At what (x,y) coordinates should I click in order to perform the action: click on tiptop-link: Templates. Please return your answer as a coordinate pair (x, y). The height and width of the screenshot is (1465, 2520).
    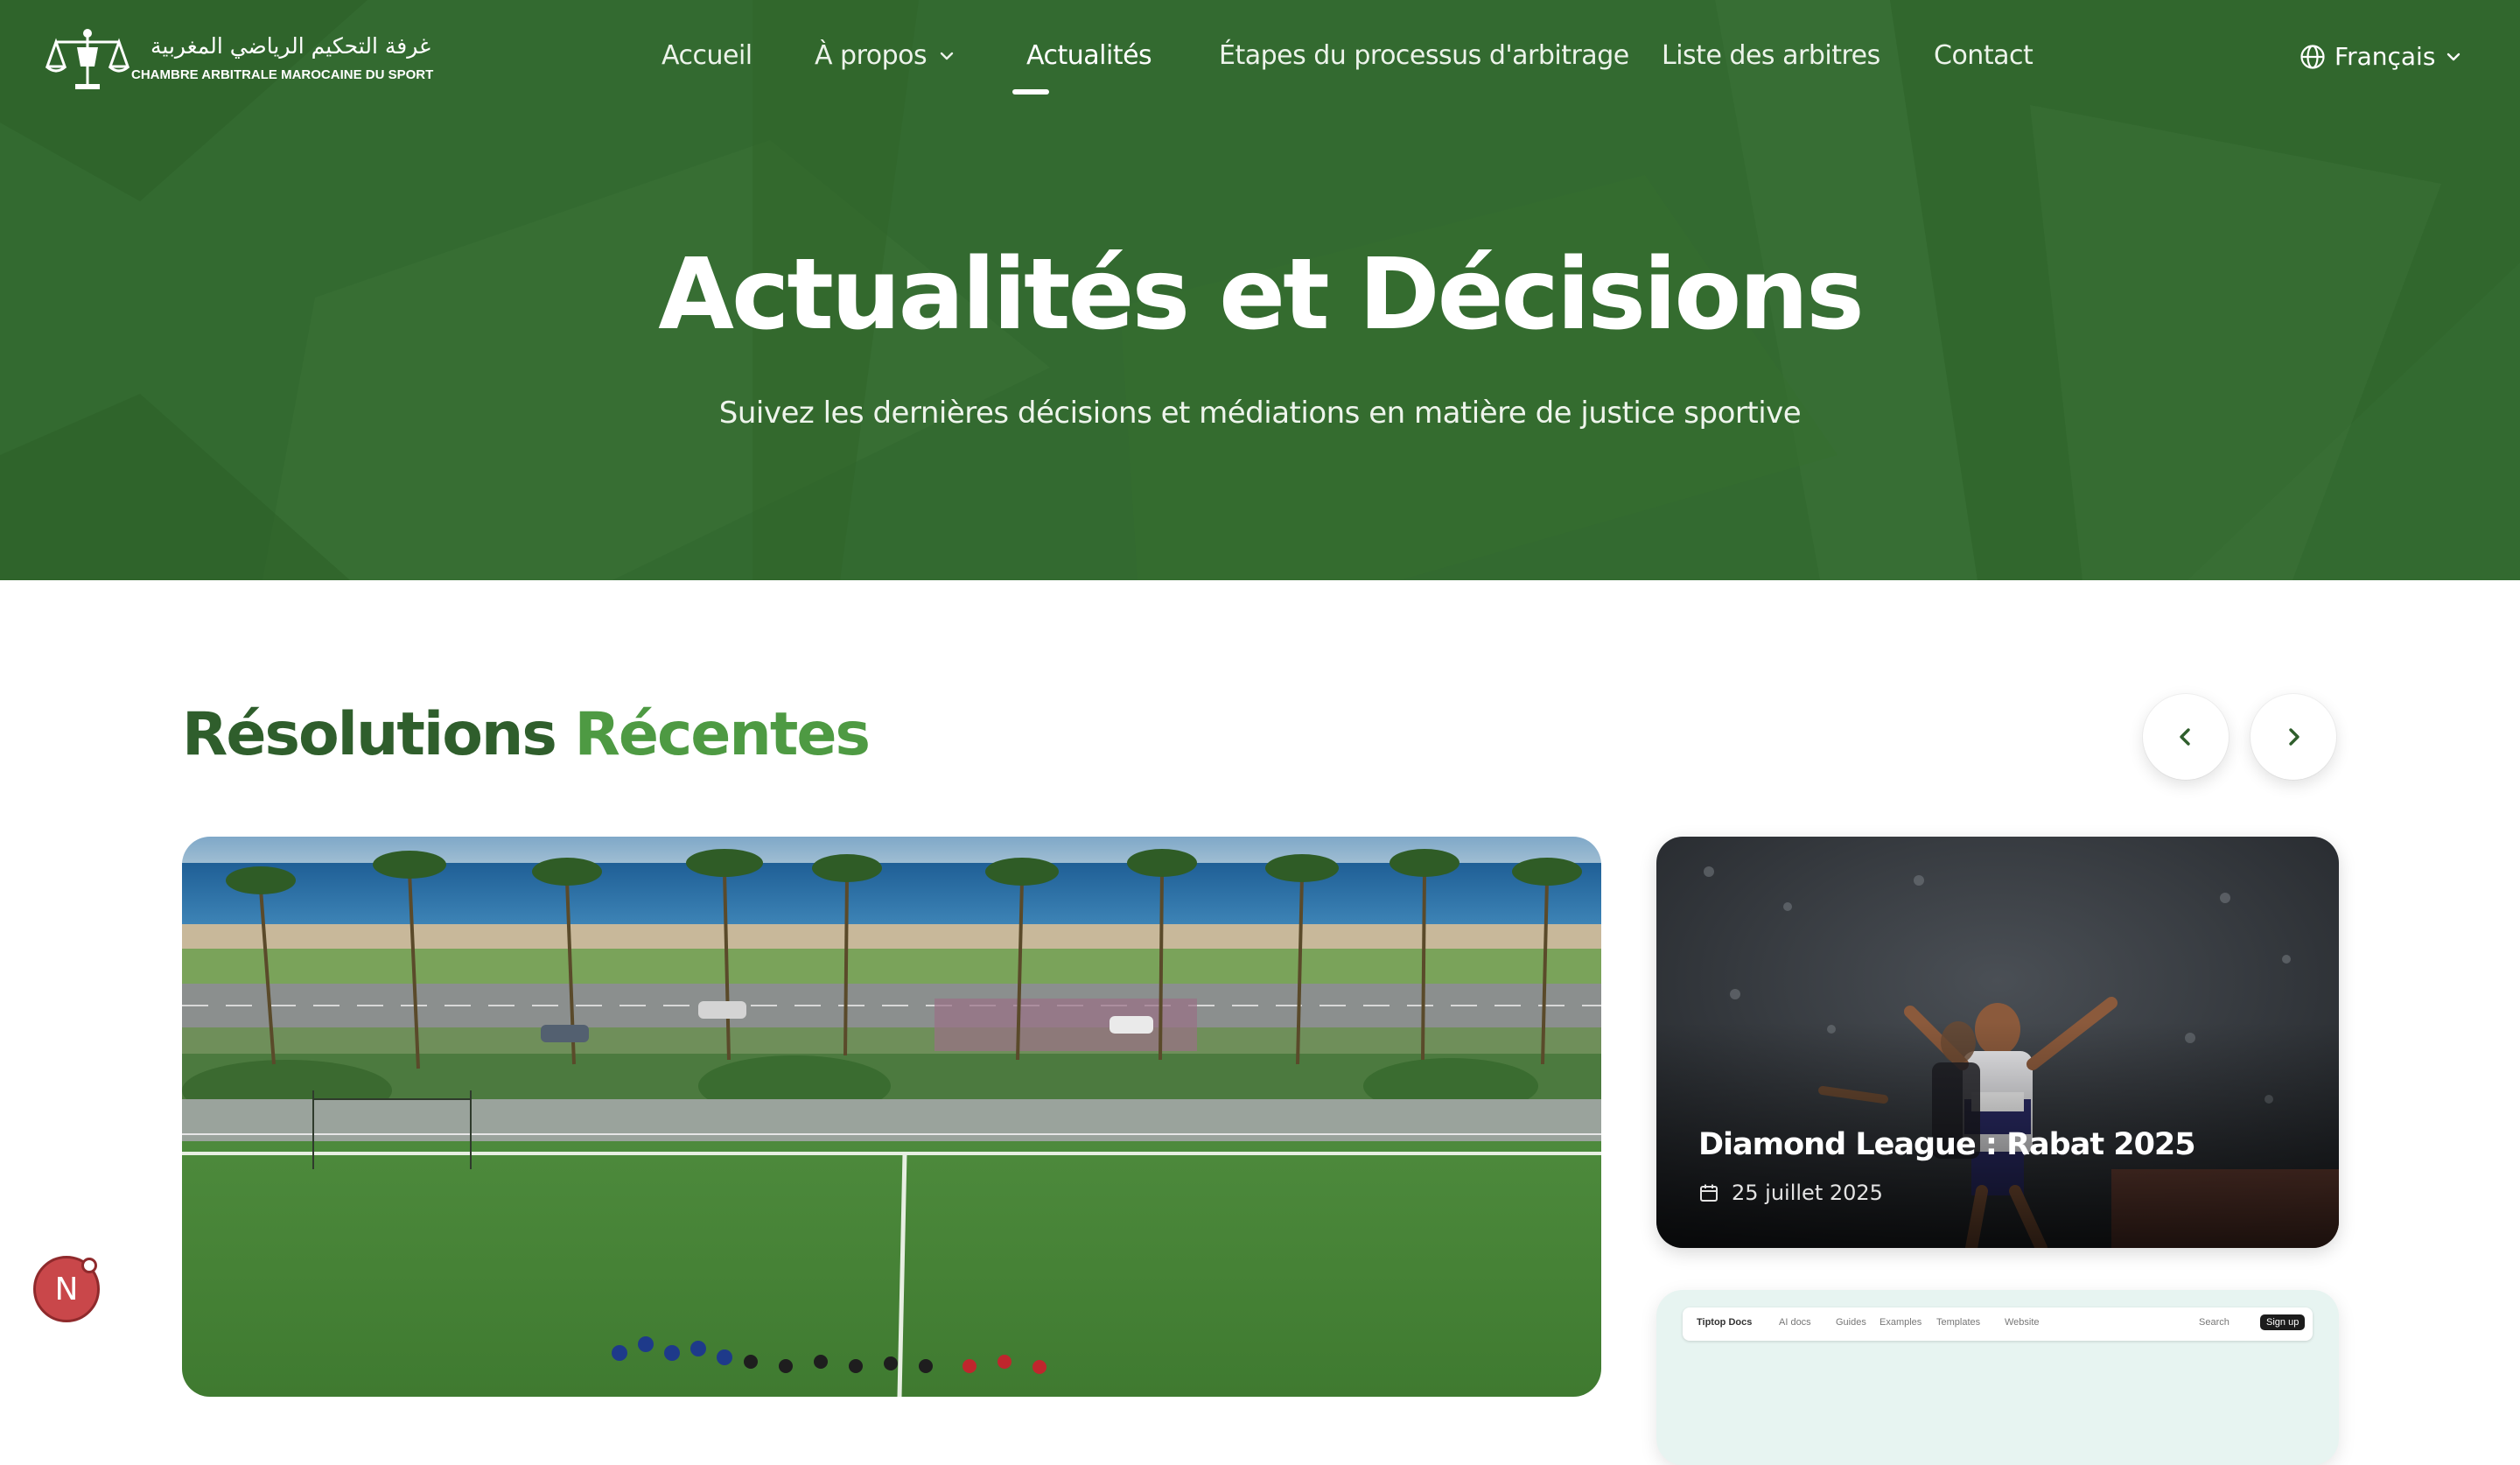
    Looking at the image, I should click on (1958, 1322).